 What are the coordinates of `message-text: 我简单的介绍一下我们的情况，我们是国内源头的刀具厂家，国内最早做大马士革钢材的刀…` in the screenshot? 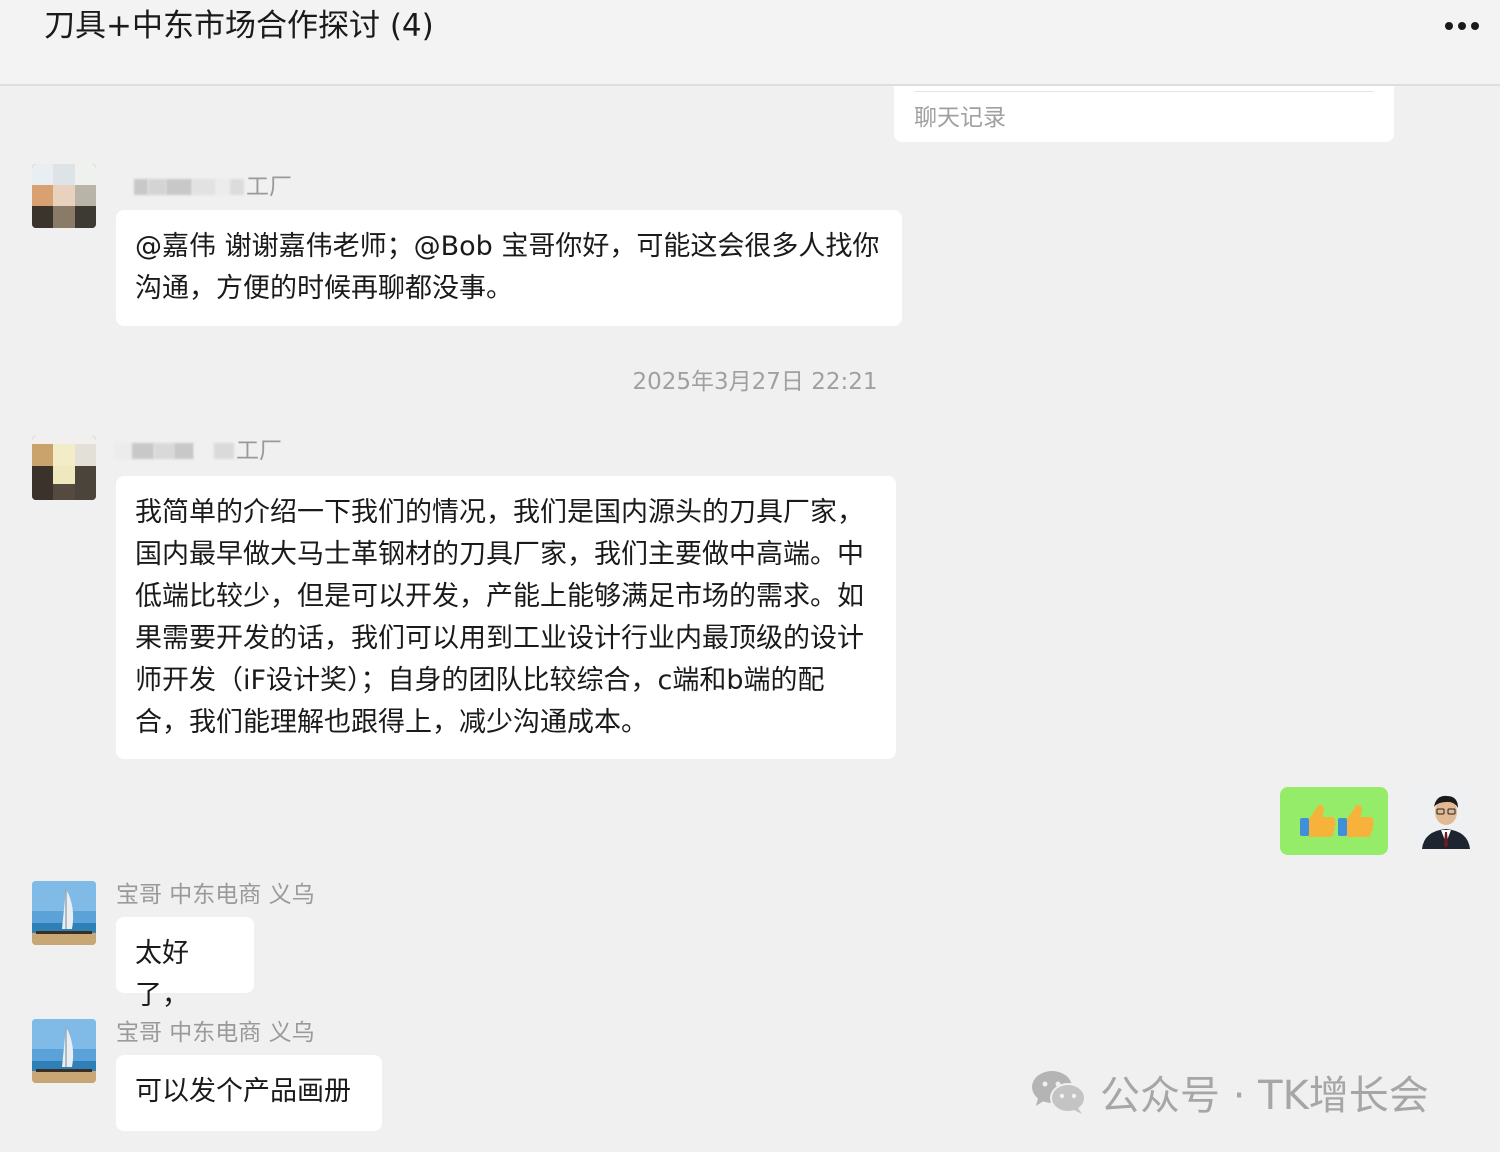 It's located at (499, 617).